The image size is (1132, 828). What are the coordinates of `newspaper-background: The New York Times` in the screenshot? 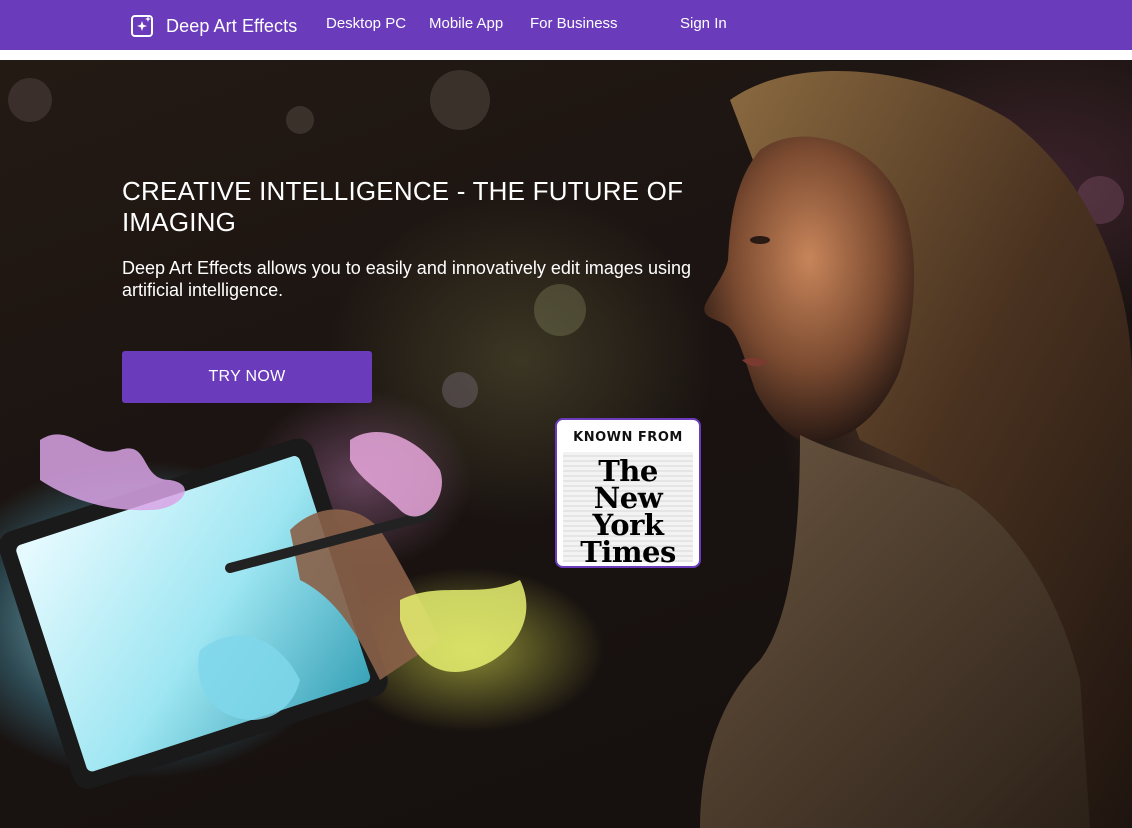 It's located at (628, 509).